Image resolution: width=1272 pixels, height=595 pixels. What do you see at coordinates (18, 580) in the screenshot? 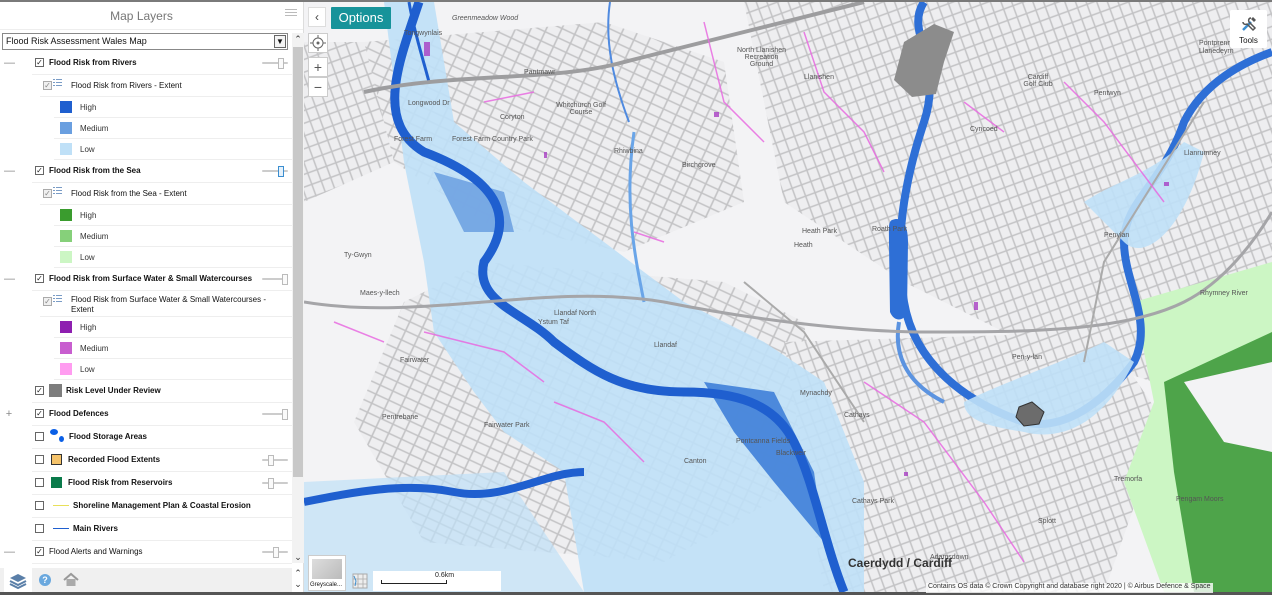
I see `tab-layers` at bounding box center [18, 580].